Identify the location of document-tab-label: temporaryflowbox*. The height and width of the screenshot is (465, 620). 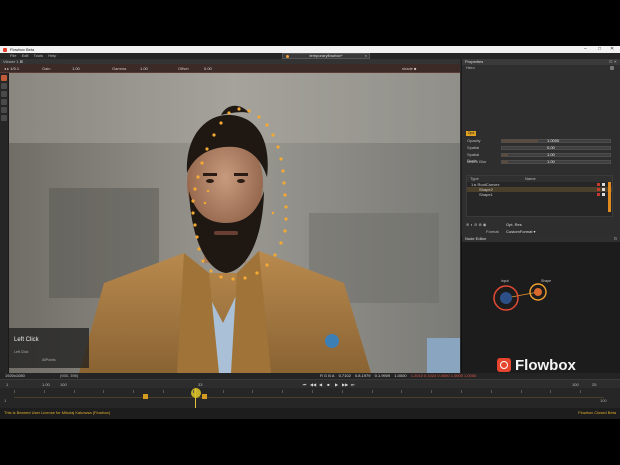
(326, 55).